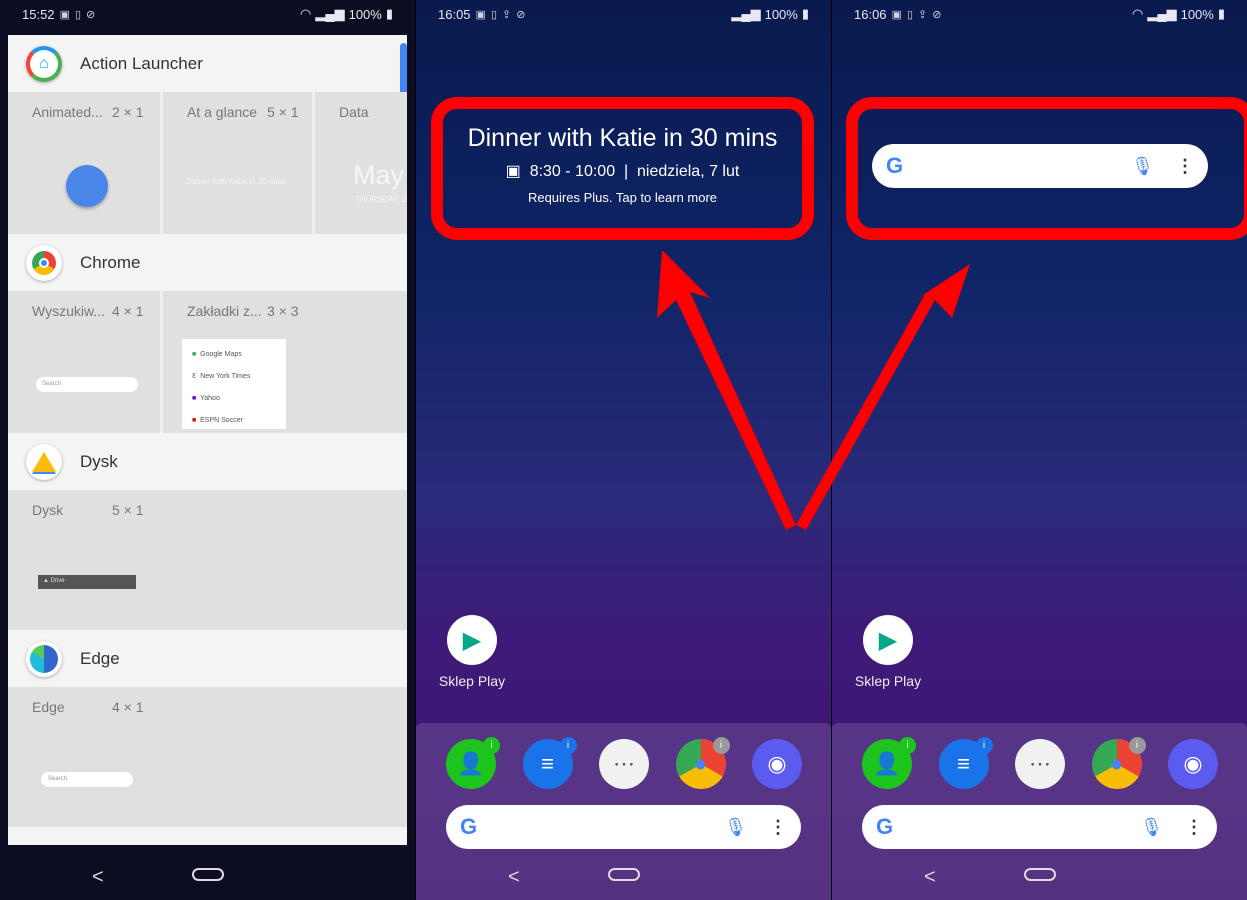 Image resolution: width=1247 pixels, height=900 pixels. What do you see at coordinates (472, 640) in the screenshot?
I see `play-store-icon: ▶` at bounding box center [472, 640].